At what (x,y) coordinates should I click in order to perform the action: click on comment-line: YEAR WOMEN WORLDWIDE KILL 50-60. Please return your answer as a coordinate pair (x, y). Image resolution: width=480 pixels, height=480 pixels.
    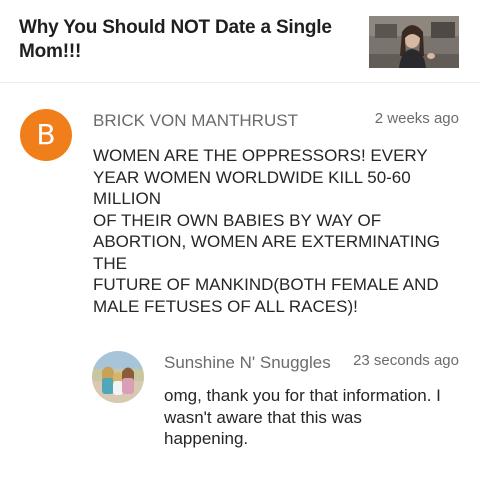
    Looking at the image, I should click on (252, 177).